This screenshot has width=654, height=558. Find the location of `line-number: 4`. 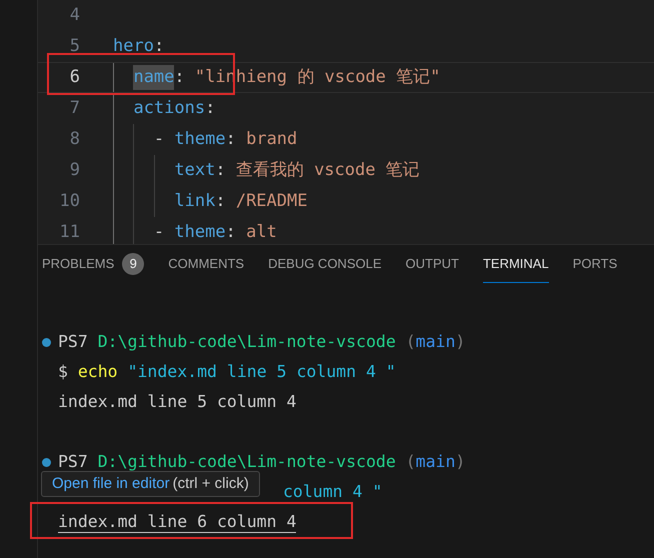

line-number: 4 is located at coordinates (74, 15).